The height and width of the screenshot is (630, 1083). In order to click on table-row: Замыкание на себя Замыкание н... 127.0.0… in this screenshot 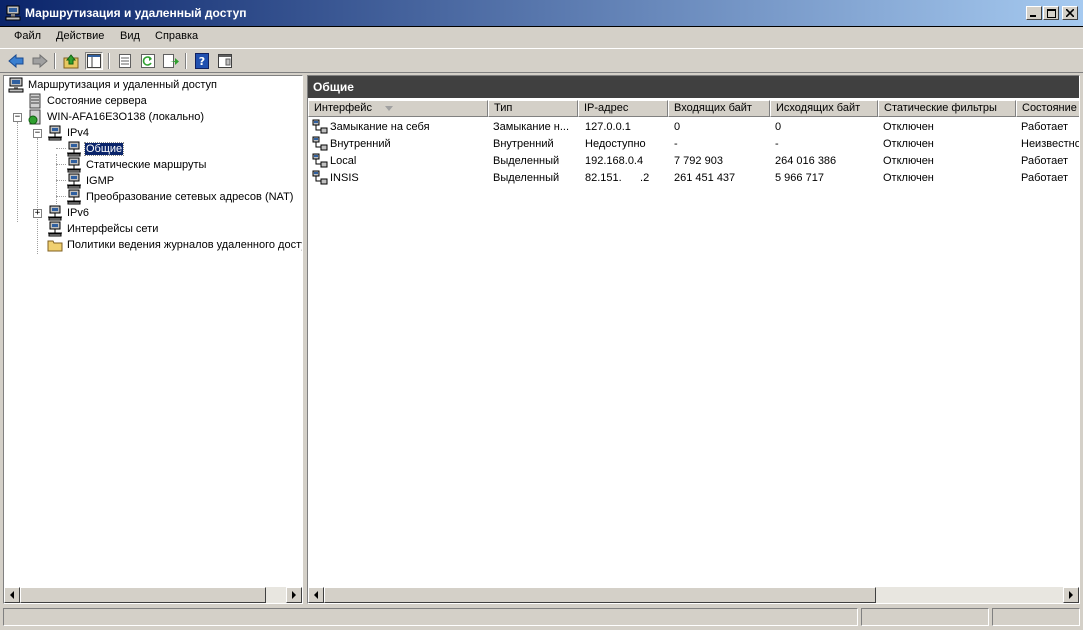, I will do `click(693, 127)`.